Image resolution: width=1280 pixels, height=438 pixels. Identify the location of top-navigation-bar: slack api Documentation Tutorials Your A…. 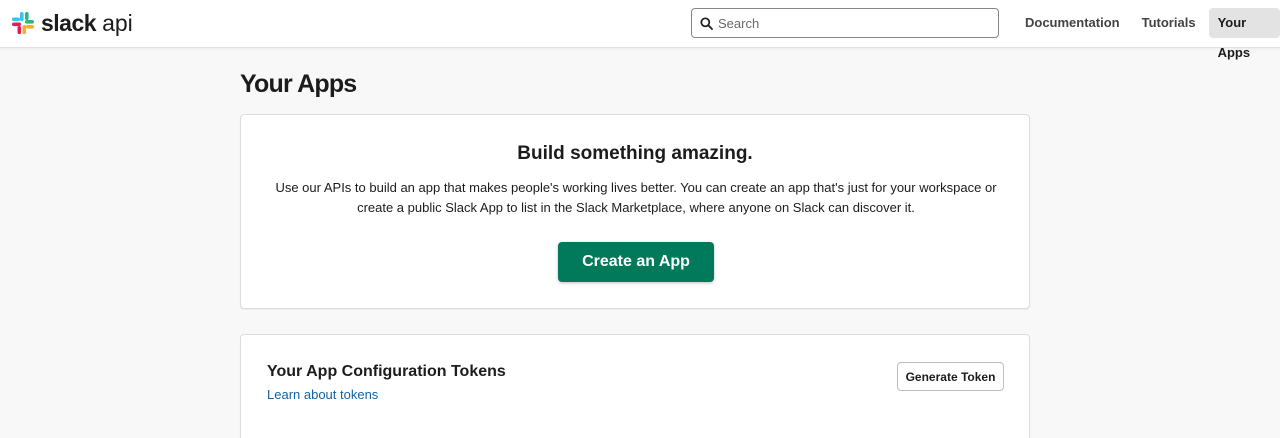
(640, 30).